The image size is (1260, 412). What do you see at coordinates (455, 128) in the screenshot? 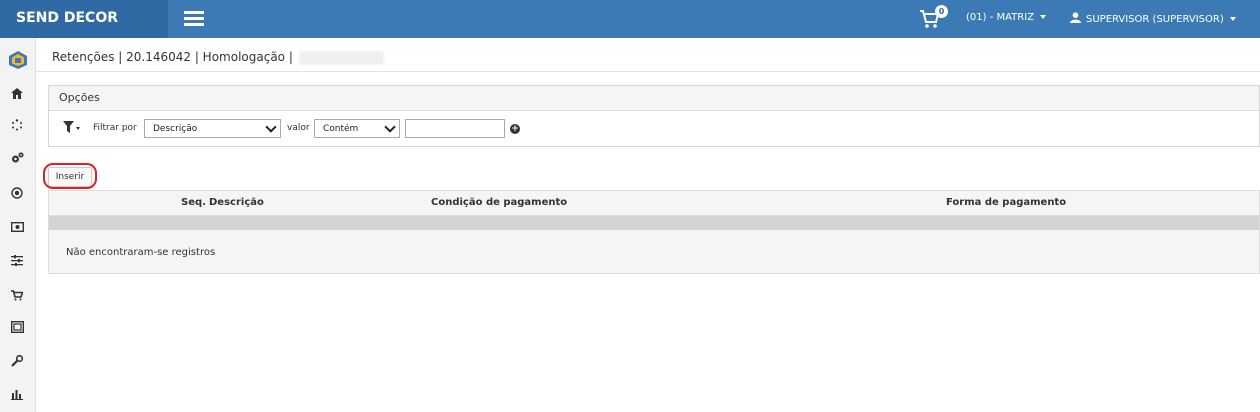
I see `filter-value-input` at bounding box center [455, 128].